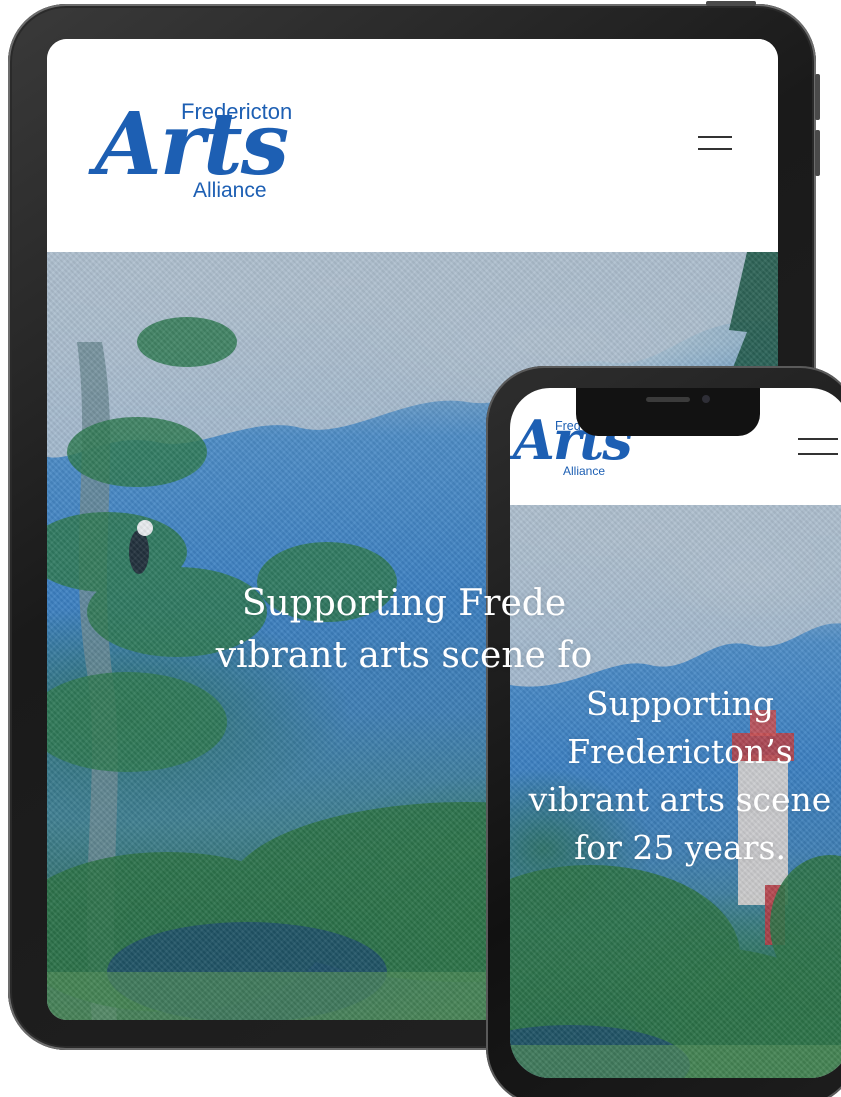 The width and height of the screenshot is (841, 1097). I want to click on camera-icon, so click(706, 399).